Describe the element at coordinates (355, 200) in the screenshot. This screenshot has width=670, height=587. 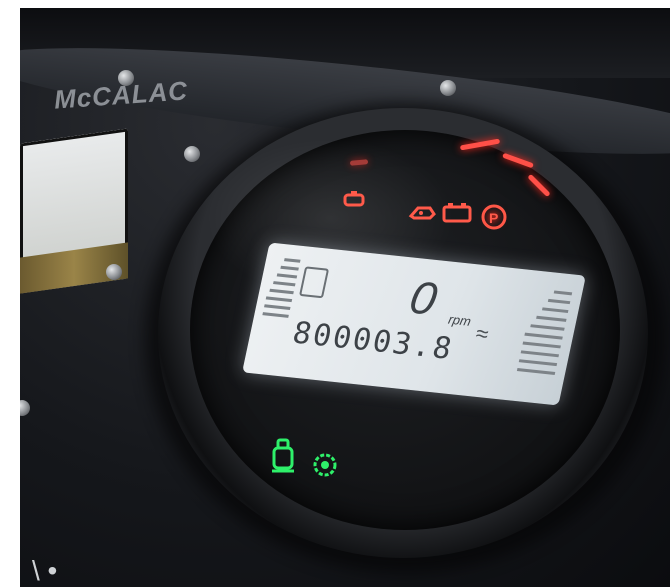
I see `engine-icon` at that location.